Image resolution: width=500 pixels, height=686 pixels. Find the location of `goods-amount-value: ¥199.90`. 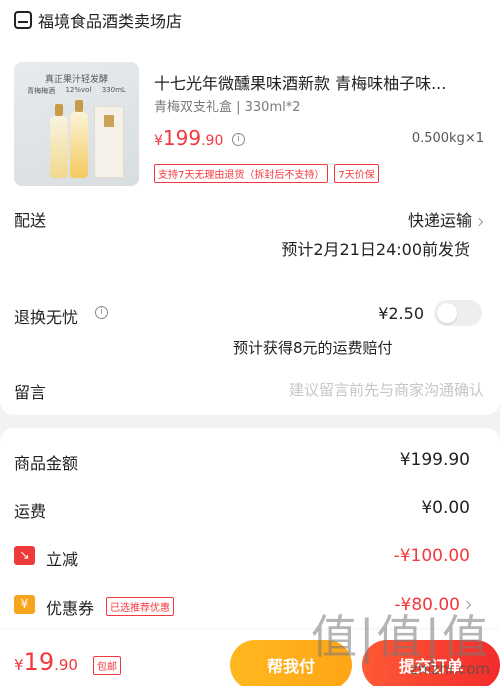

goods-amount-value: ¥199.90 is located at coordinates (434, 460).